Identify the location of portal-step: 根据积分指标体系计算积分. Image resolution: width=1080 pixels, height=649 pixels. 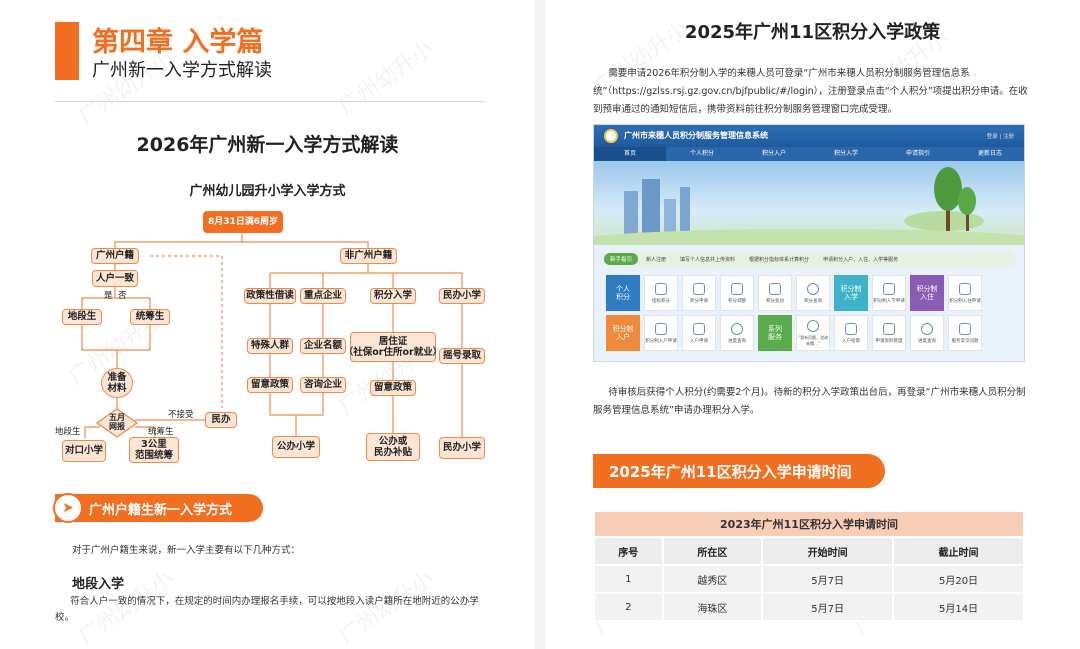
(779, 259).